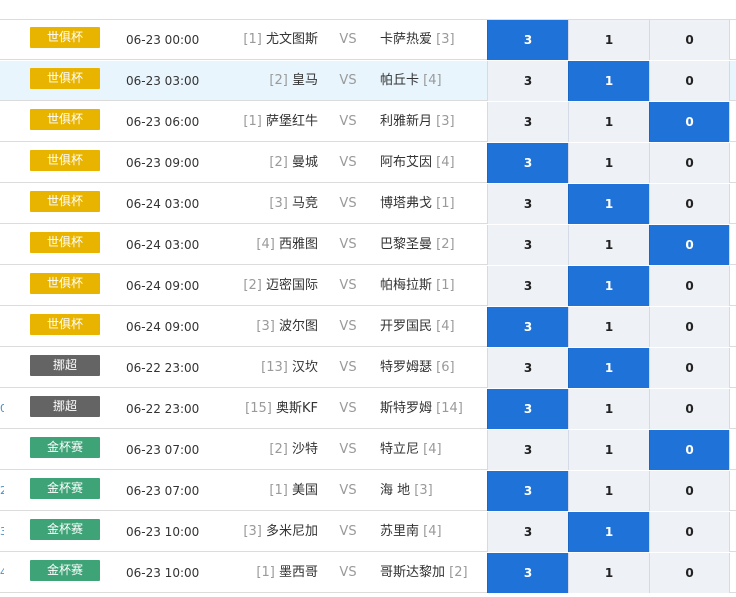  I want to click on away-team-name: 特罗姆瑟, so click(406, 367).